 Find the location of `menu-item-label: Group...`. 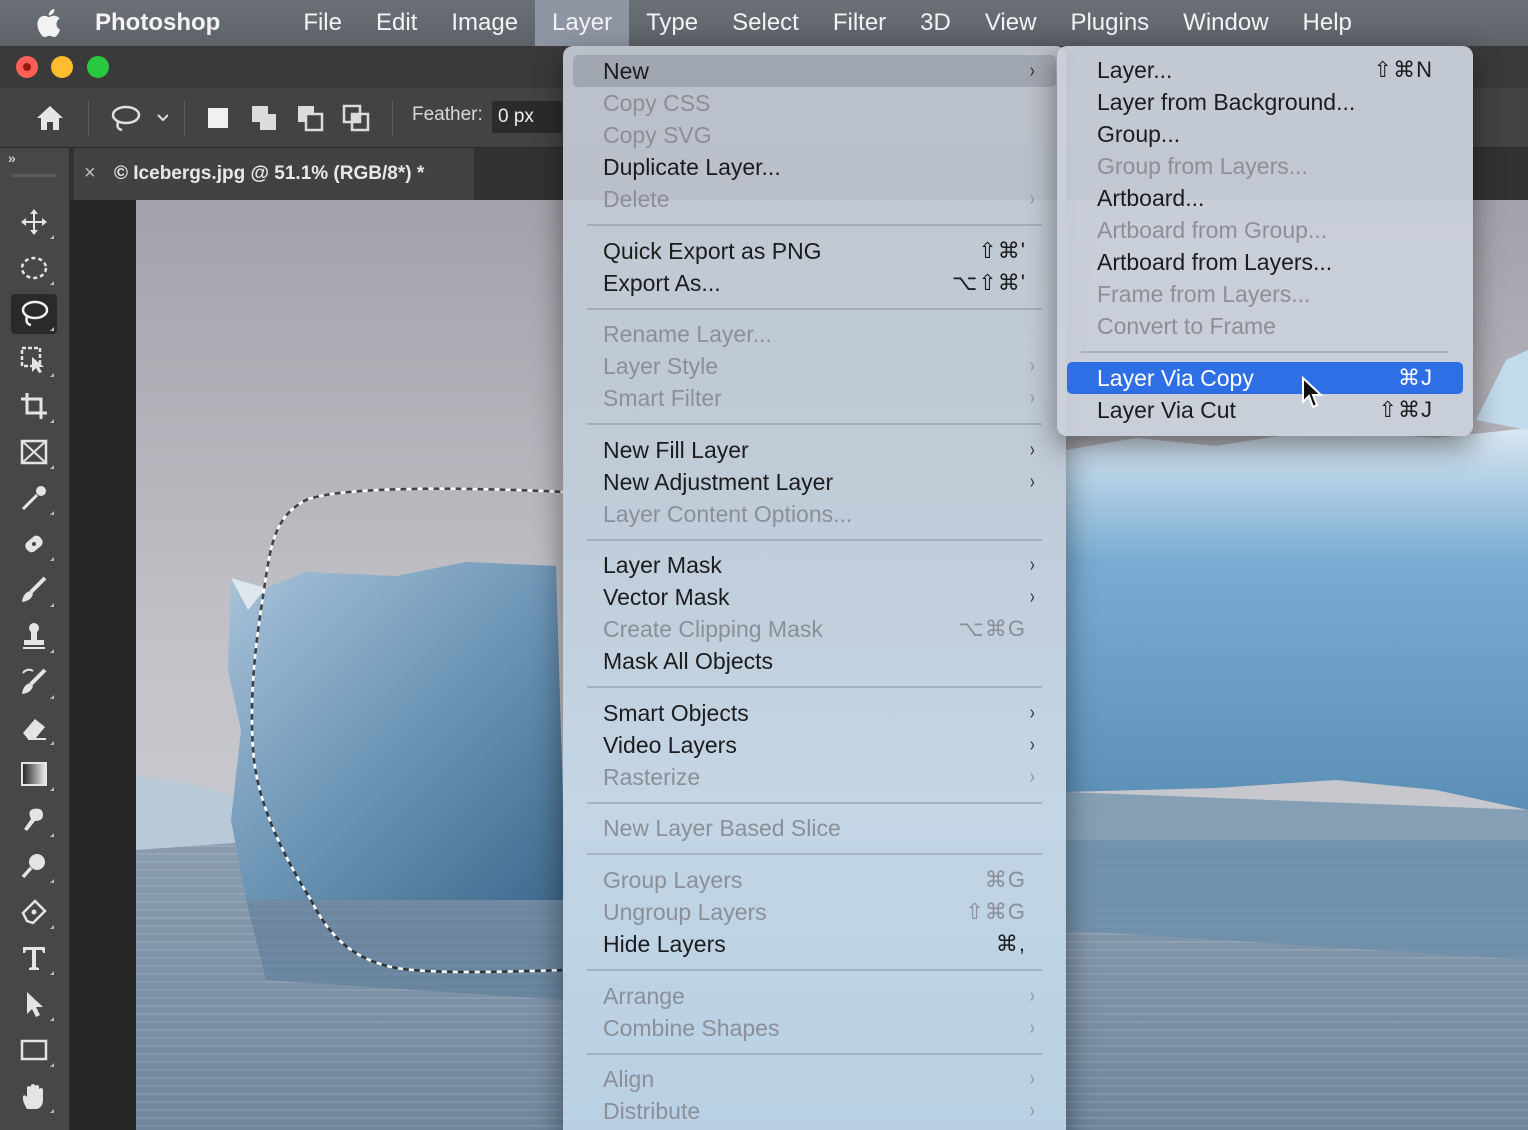

menu-item-label: Group... is located at coordinates (1139, 133).